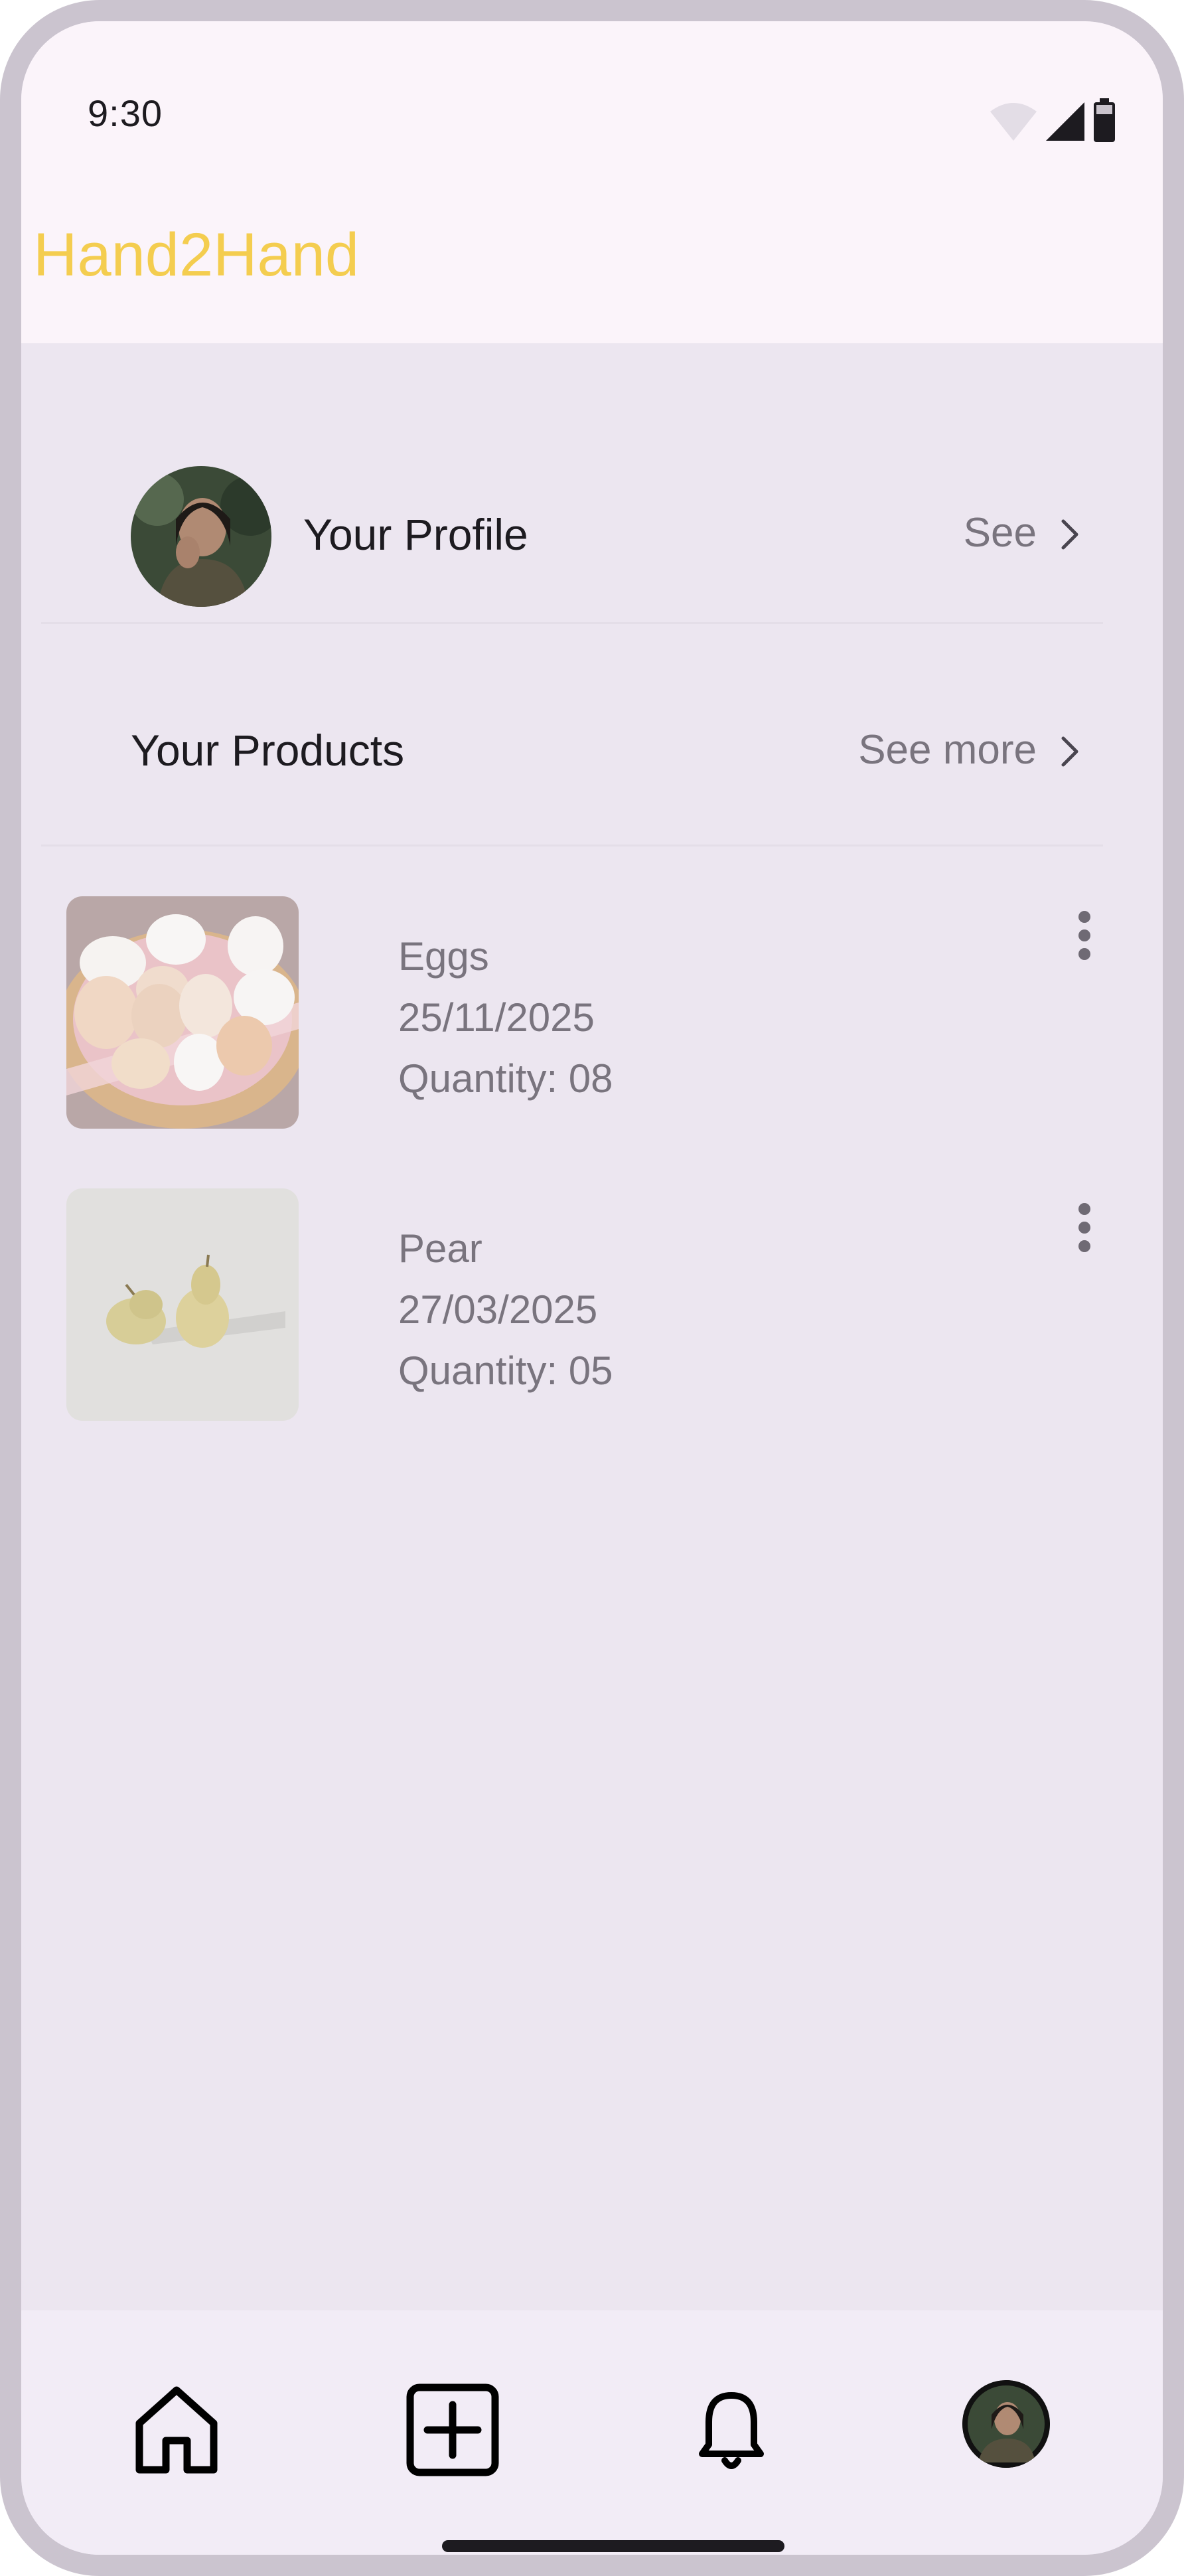  I want to click on status-time: 9:30, so click(125, 113).